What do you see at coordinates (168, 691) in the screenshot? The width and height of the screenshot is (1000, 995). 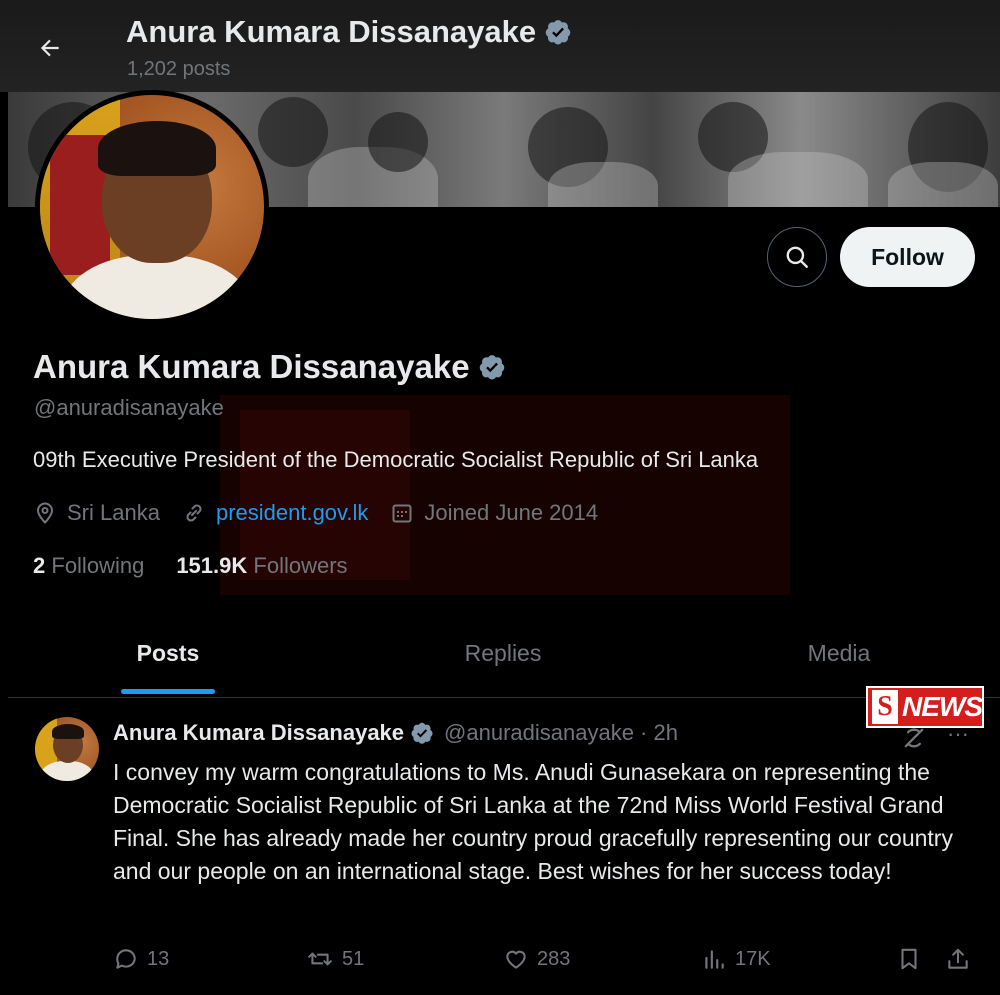 I see `active-tab-indicator` at bounding box center [168, 691].